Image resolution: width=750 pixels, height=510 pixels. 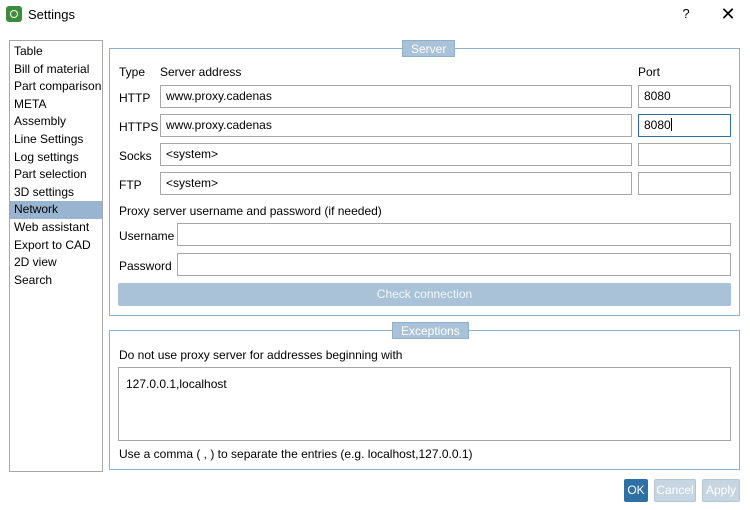 I want to click on https-port-value: 8080, so click(x=657, y=125).